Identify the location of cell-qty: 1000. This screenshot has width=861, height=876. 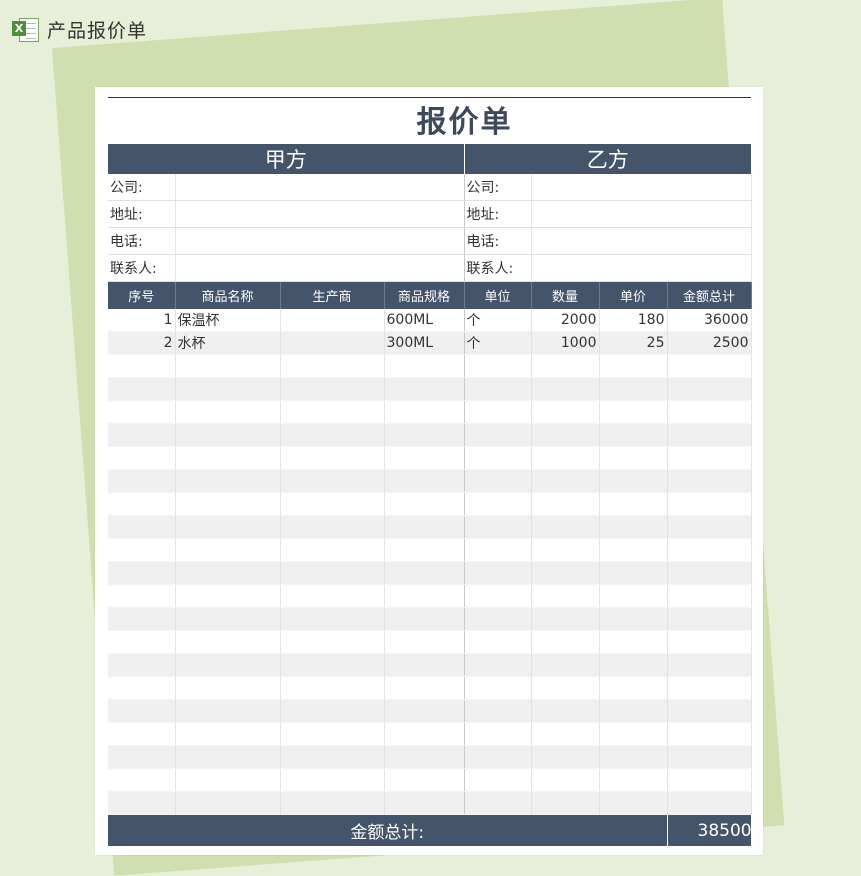
(565, 343).